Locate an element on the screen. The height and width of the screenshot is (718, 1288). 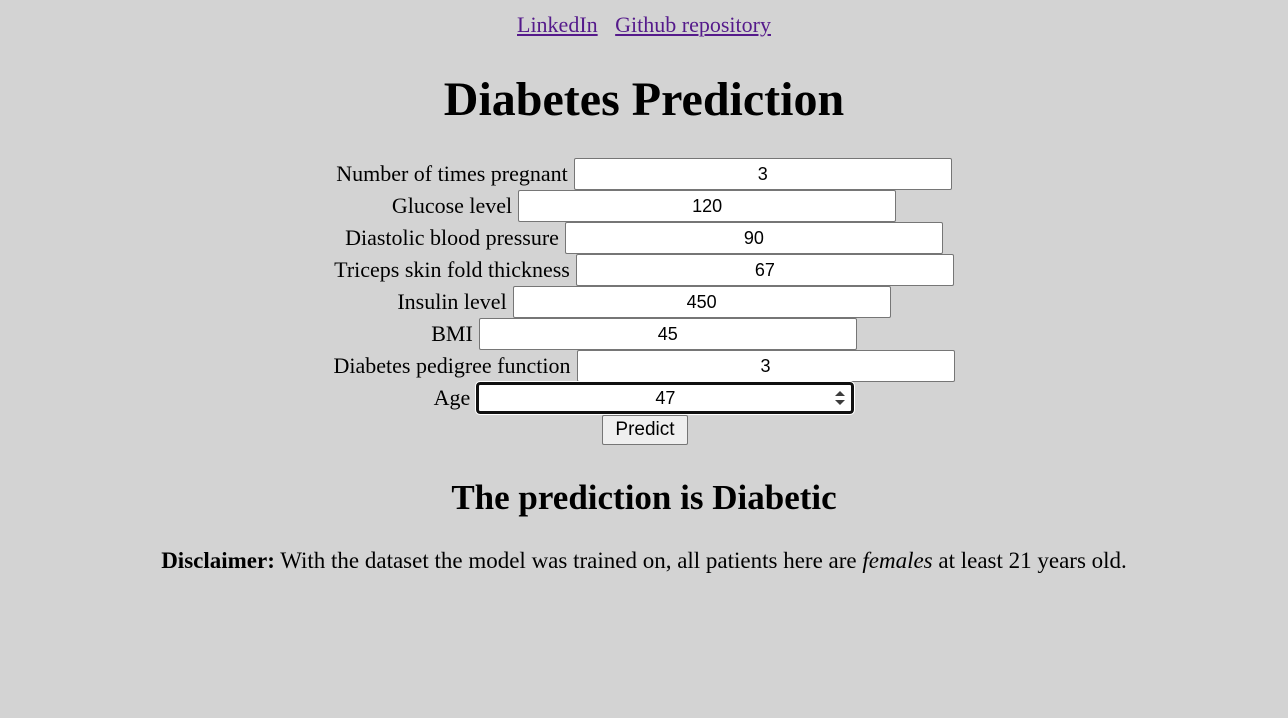
disclaimer-text-after: at least 21 years old. is located at coordinates (1029, 560).